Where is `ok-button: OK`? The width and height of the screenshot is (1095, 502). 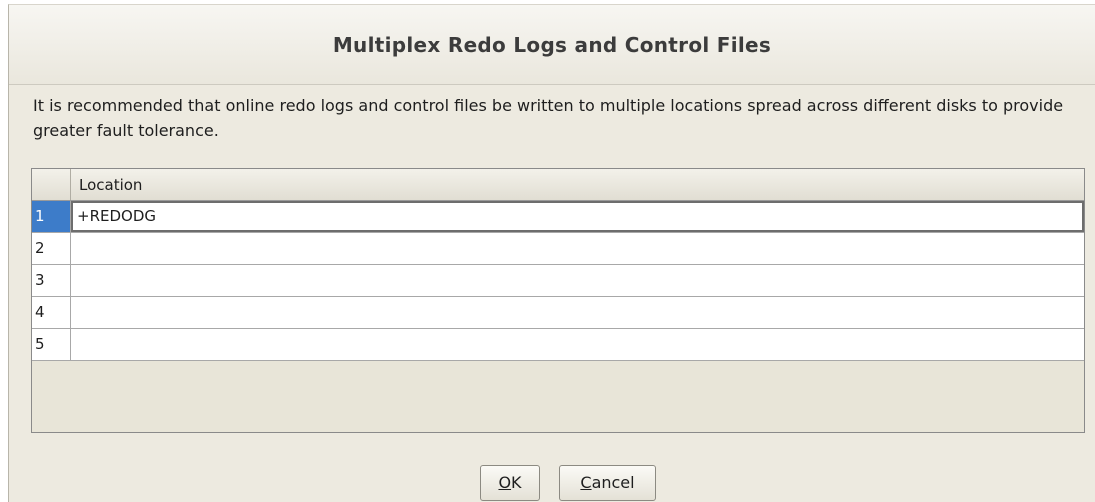
ok-button: OK is located at coordinates (510, 483).